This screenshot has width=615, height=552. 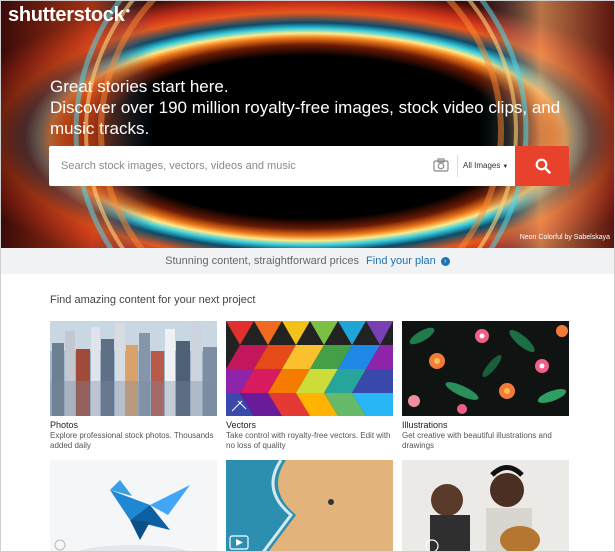 I want to click on chevron-down-icon: ▼, so click(x=505, y=167).